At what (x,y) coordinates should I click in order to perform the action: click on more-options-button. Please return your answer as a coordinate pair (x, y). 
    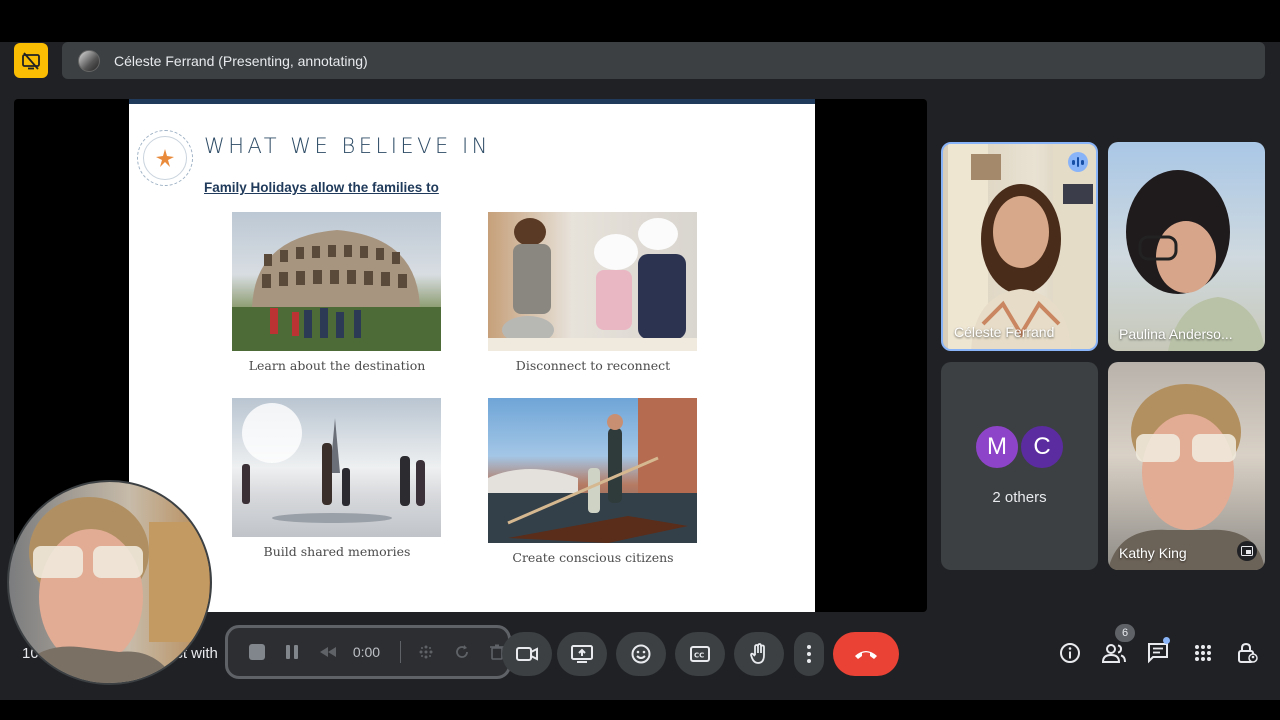
    Looking at the image, I should click on (809, 654).